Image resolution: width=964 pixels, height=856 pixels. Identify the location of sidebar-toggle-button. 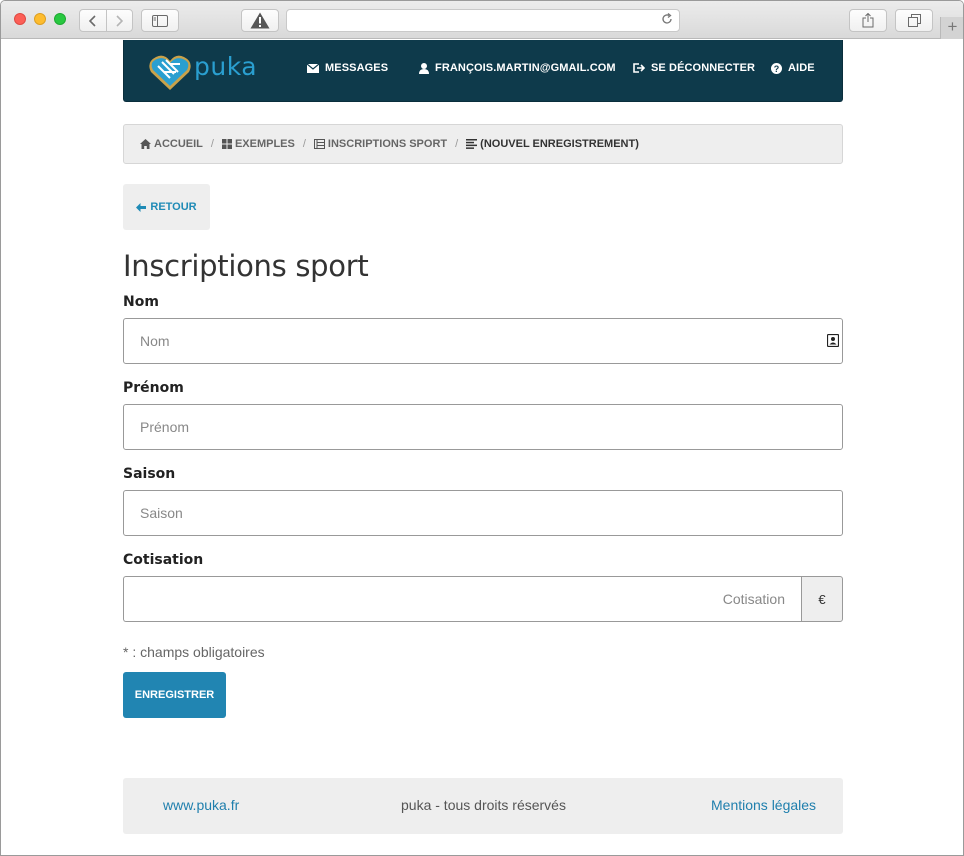
(160, 20).